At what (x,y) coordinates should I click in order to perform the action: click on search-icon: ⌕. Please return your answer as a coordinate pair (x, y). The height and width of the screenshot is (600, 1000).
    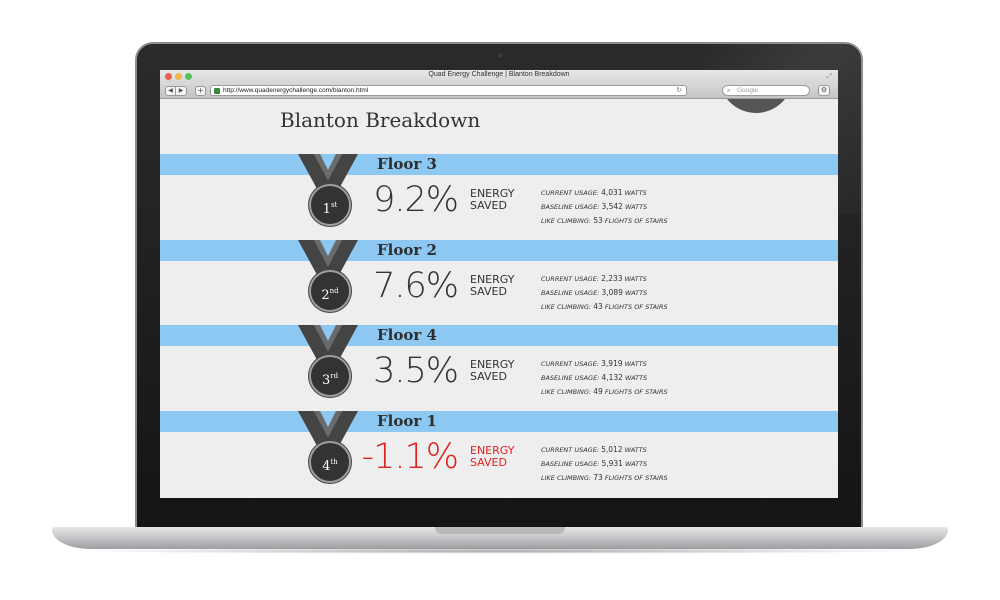
    Looking at the image, I should click on (729, 90).